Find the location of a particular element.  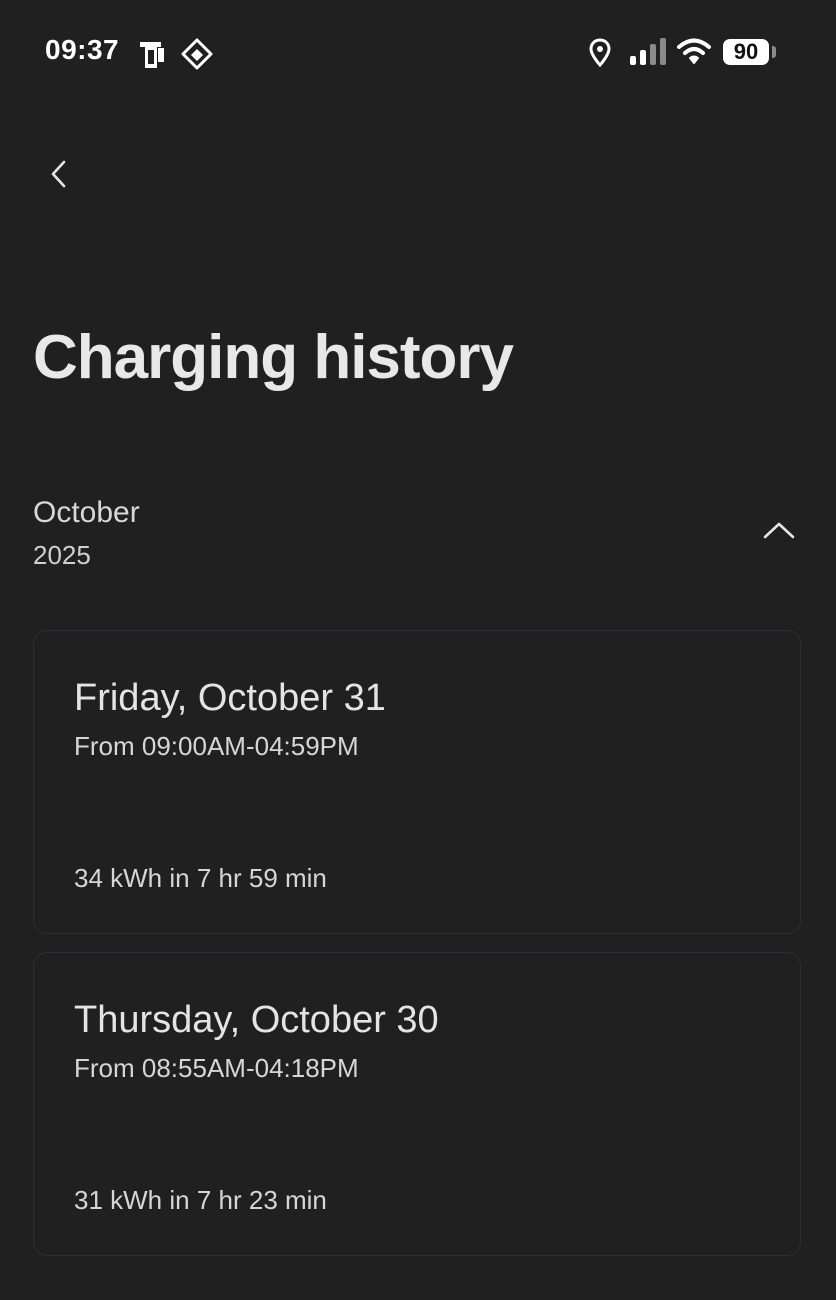

month-label: October is located at coordinates (86, 512).